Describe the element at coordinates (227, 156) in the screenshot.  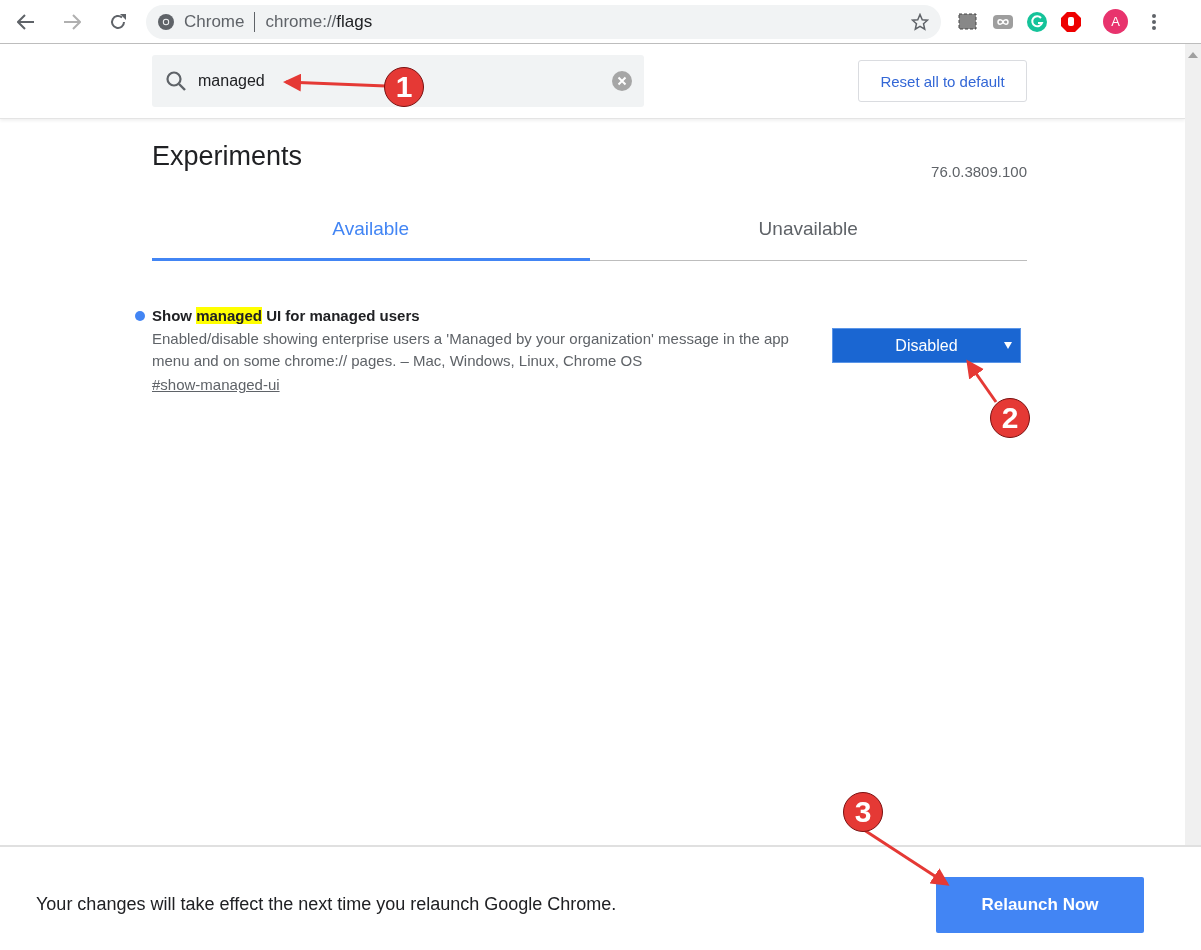
I see `page-heading: Experiments` at that location.